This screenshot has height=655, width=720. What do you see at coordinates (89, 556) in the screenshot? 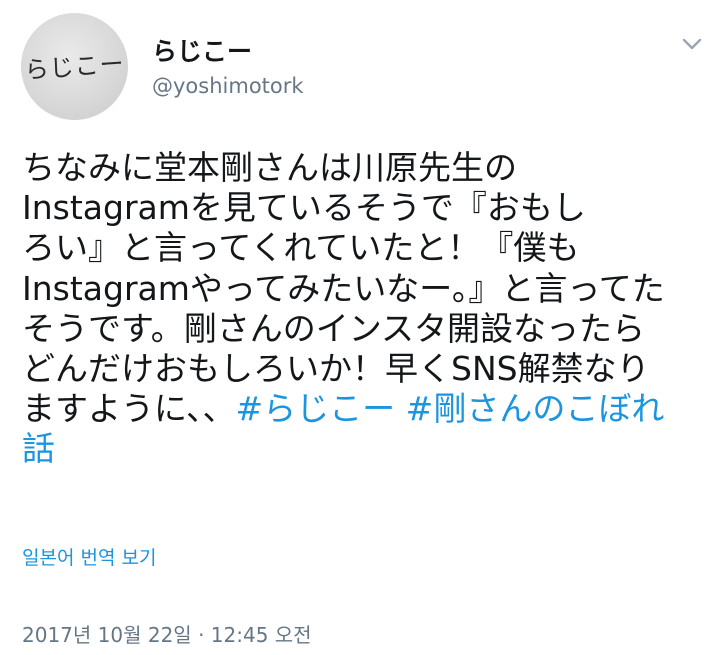
I see `translate-link: 일본어 번역 보기` at bounding box center [89, 556].